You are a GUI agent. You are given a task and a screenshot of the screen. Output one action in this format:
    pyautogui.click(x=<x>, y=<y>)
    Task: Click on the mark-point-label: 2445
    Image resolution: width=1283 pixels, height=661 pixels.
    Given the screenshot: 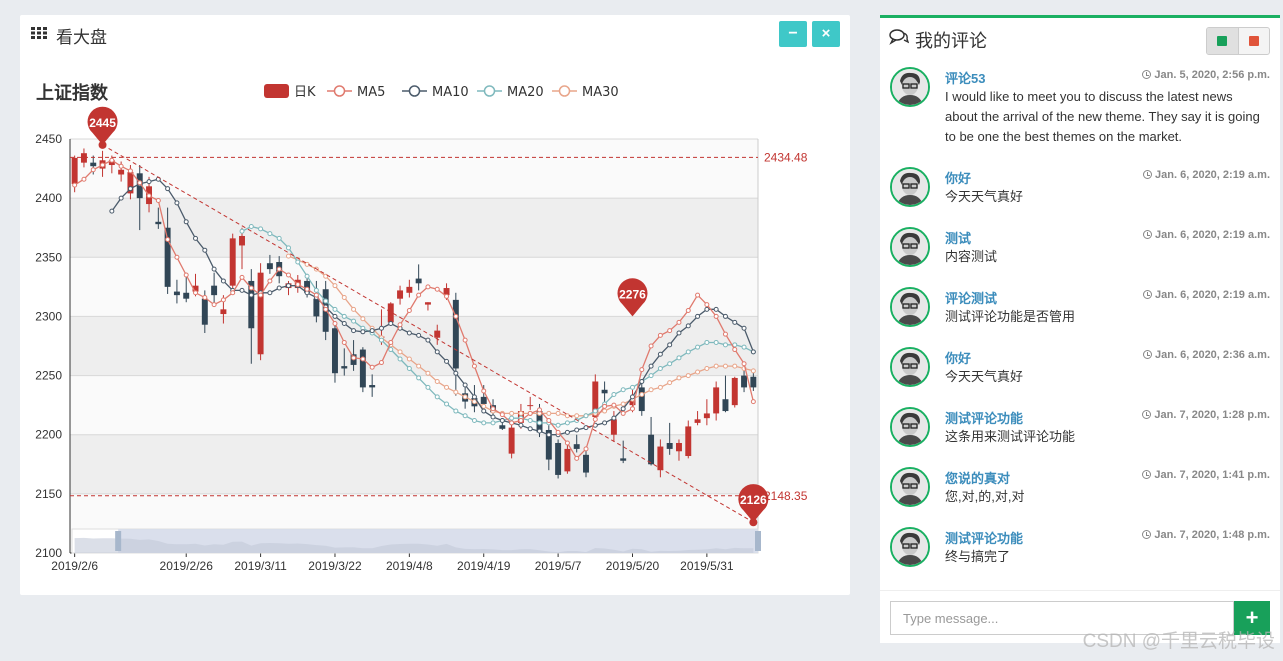 What is the action you would take?
    pyautogui.click(x=102, y=123)
    